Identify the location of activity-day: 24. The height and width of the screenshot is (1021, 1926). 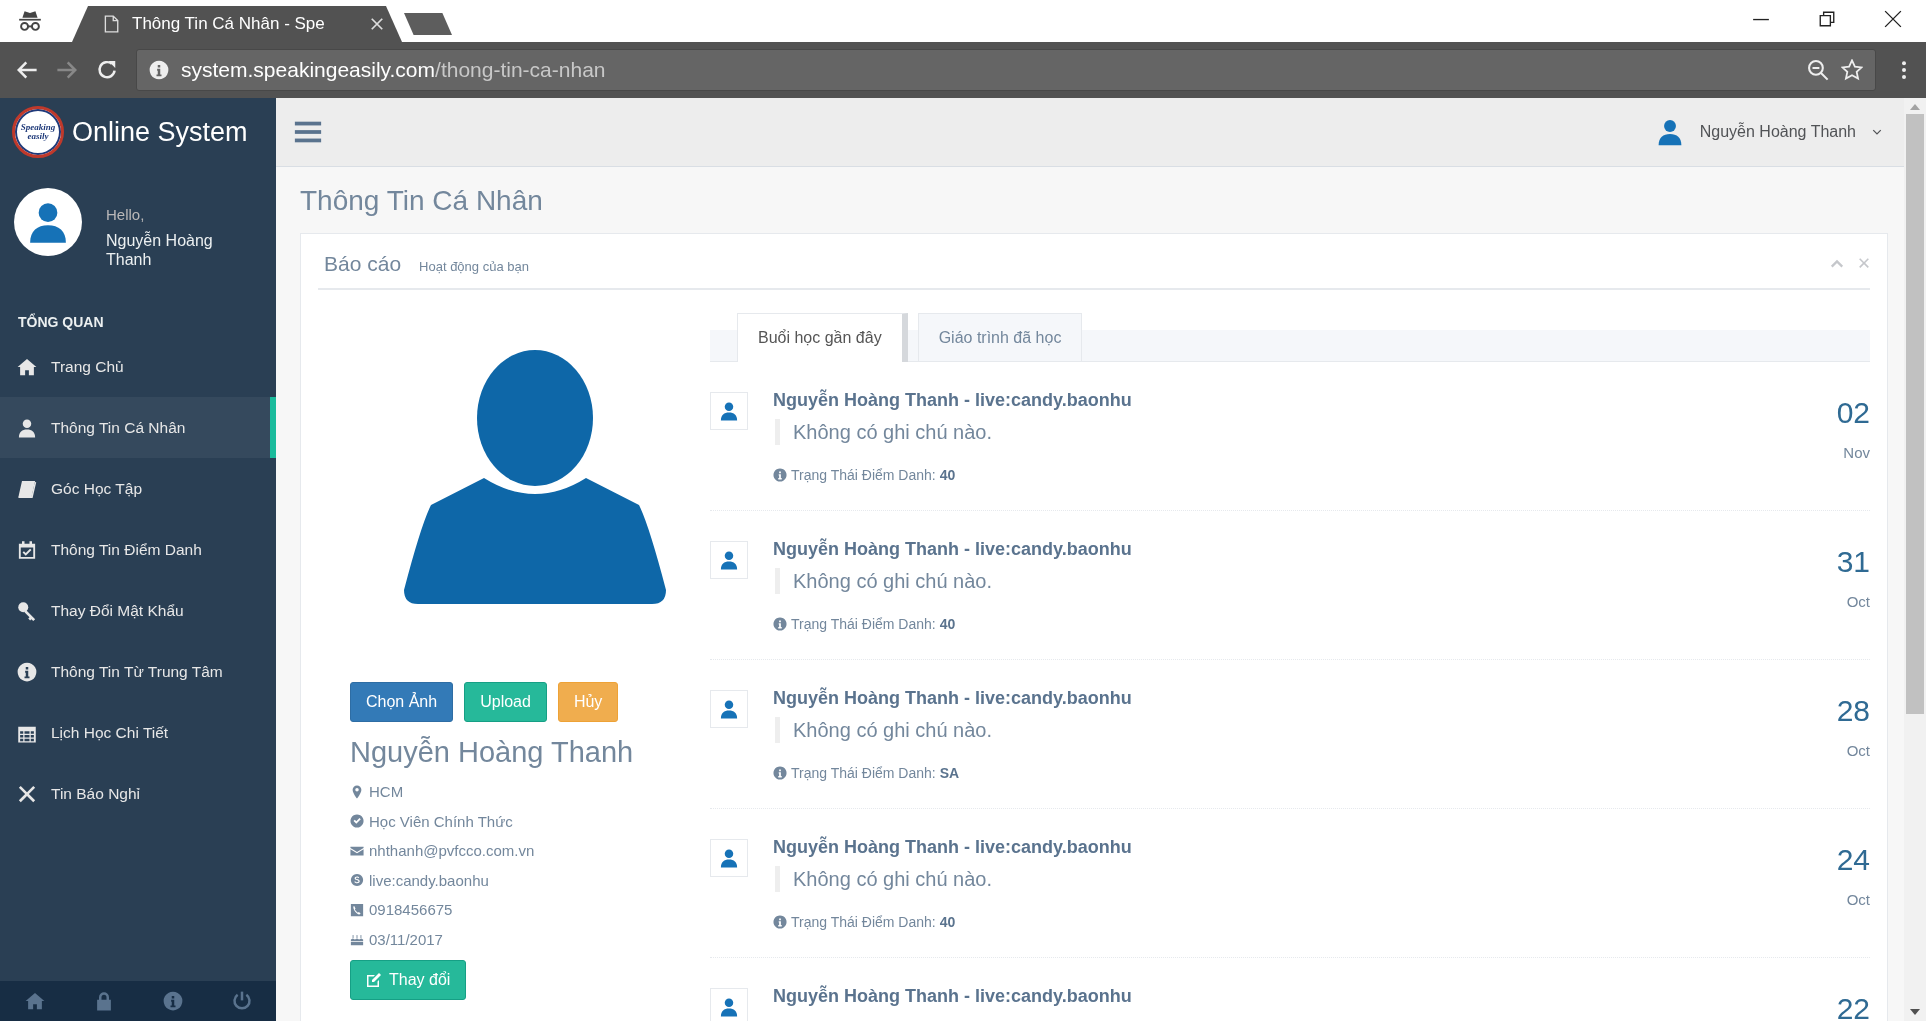
(1830, 860).